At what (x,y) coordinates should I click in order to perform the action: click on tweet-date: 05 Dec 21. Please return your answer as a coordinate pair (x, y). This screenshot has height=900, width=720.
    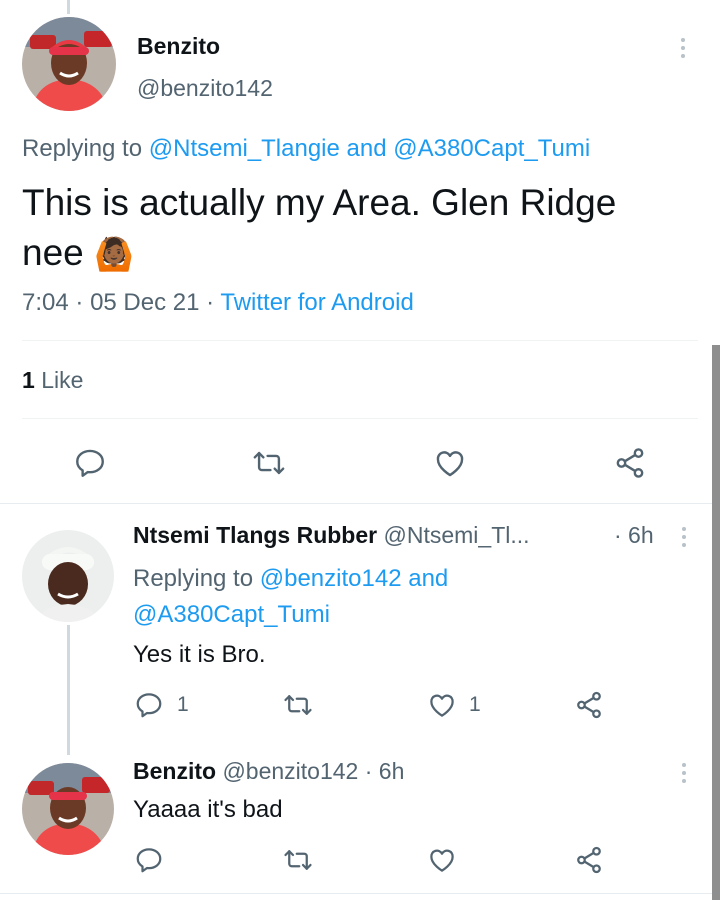
    Looking at the image, I should click on (145, 302).